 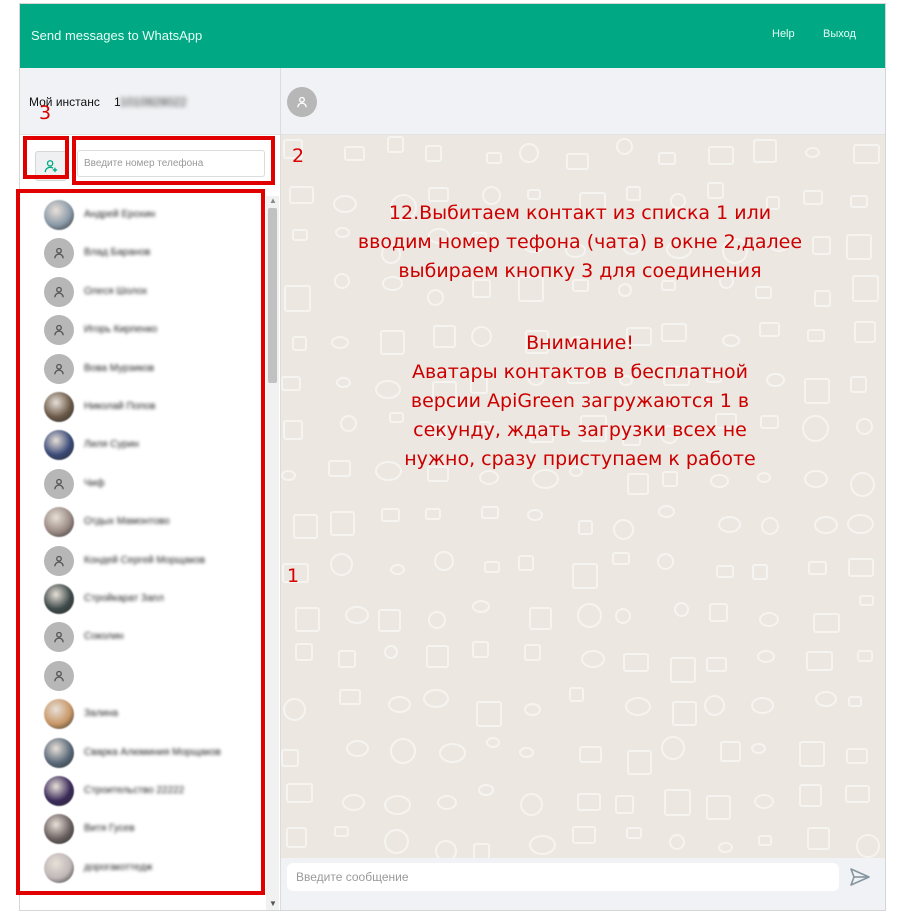 What do you see at coordinates (580, 459) in the screenshot?
I see `warning-line-4: нужно, сразу приступаем к работе` at bounding box center [580, 459].